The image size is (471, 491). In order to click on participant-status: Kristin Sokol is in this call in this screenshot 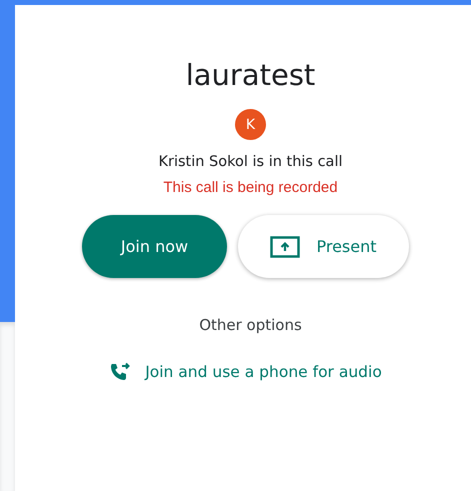, I will do `click(250, 162)`.